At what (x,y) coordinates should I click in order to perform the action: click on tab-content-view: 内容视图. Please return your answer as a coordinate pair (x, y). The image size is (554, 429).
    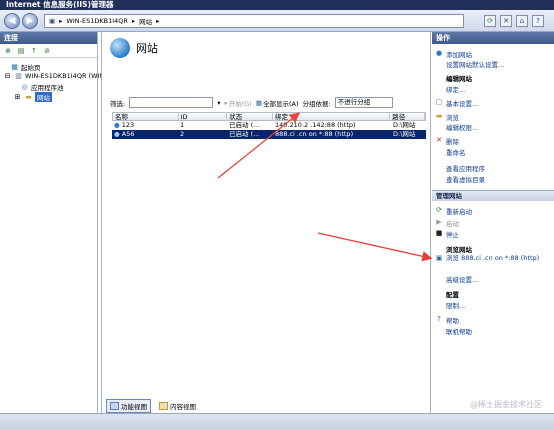
    Looking at the image, I should click on (177, 406).